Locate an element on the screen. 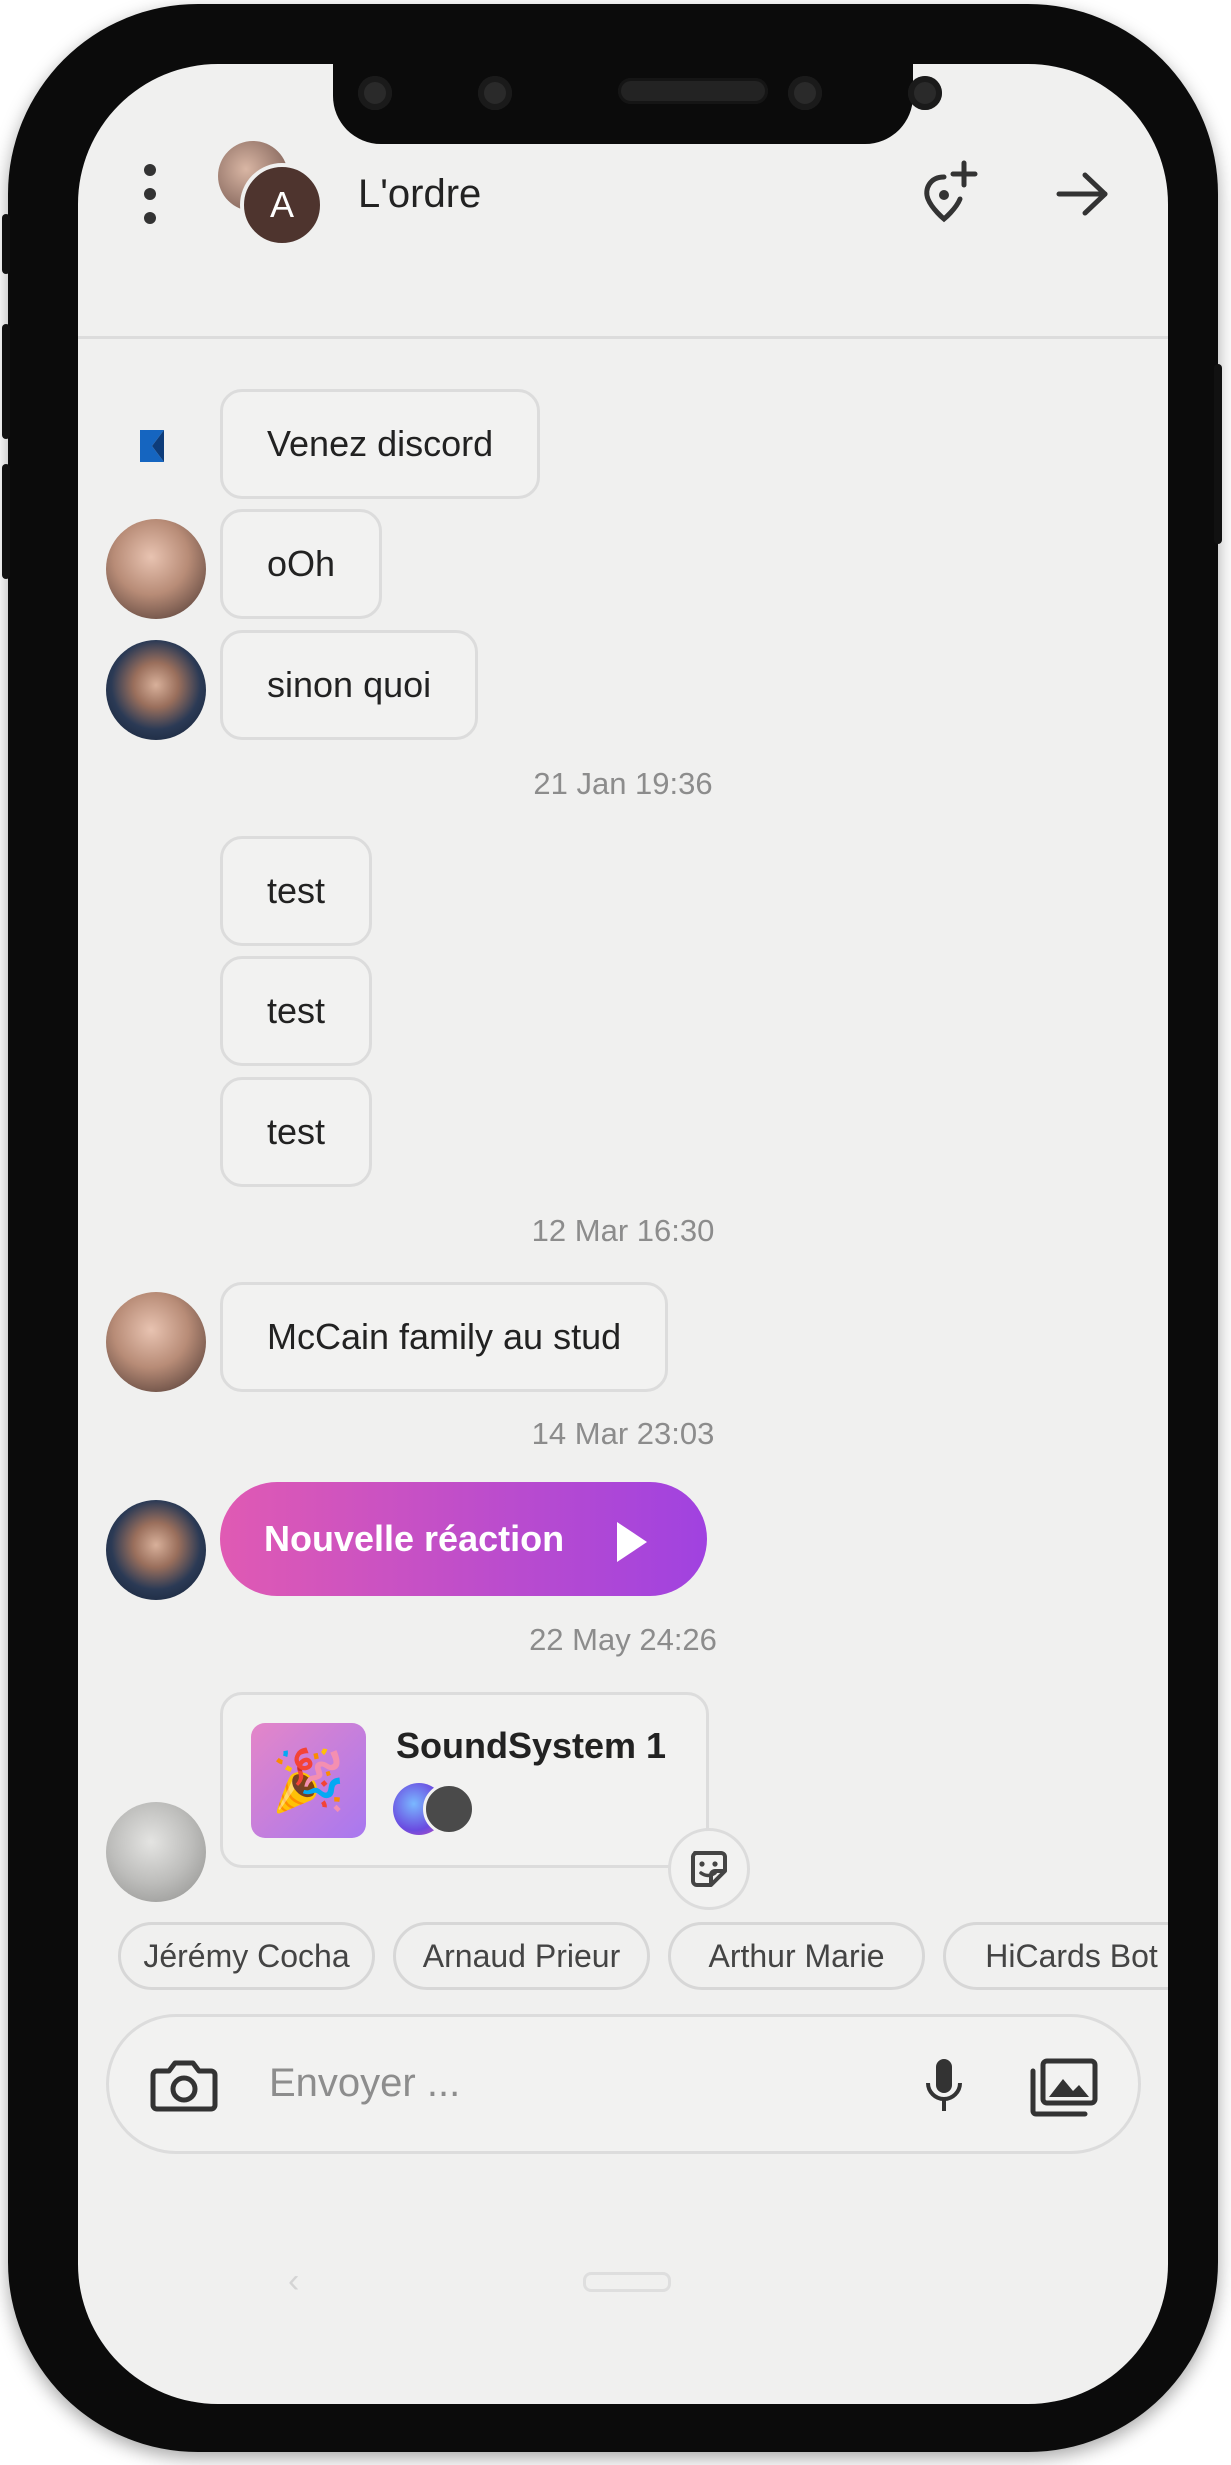 Image resolution: width=1231 pixels, height=2465 pixels. timestamp: 21 Jan 19:36 is located at coordinates (623, 783).